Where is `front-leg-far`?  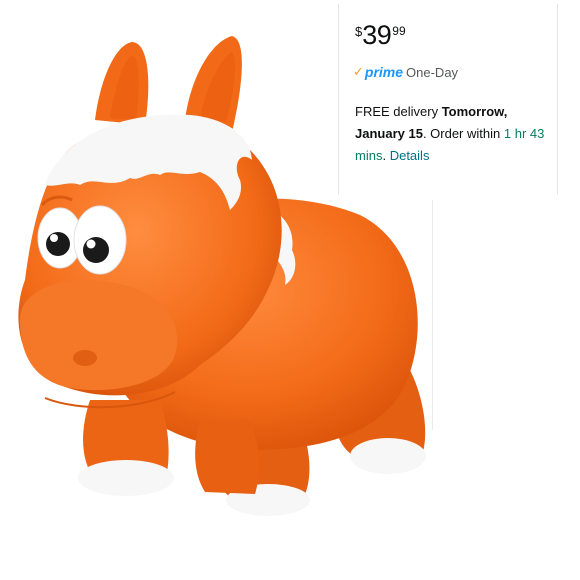 front-leg-far is located at coordinates (227, 457).